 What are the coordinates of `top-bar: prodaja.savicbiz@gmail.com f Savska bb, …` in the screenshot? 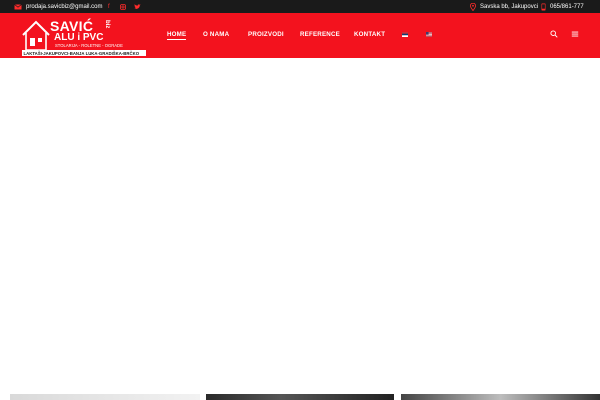 It's located at (300, 6).